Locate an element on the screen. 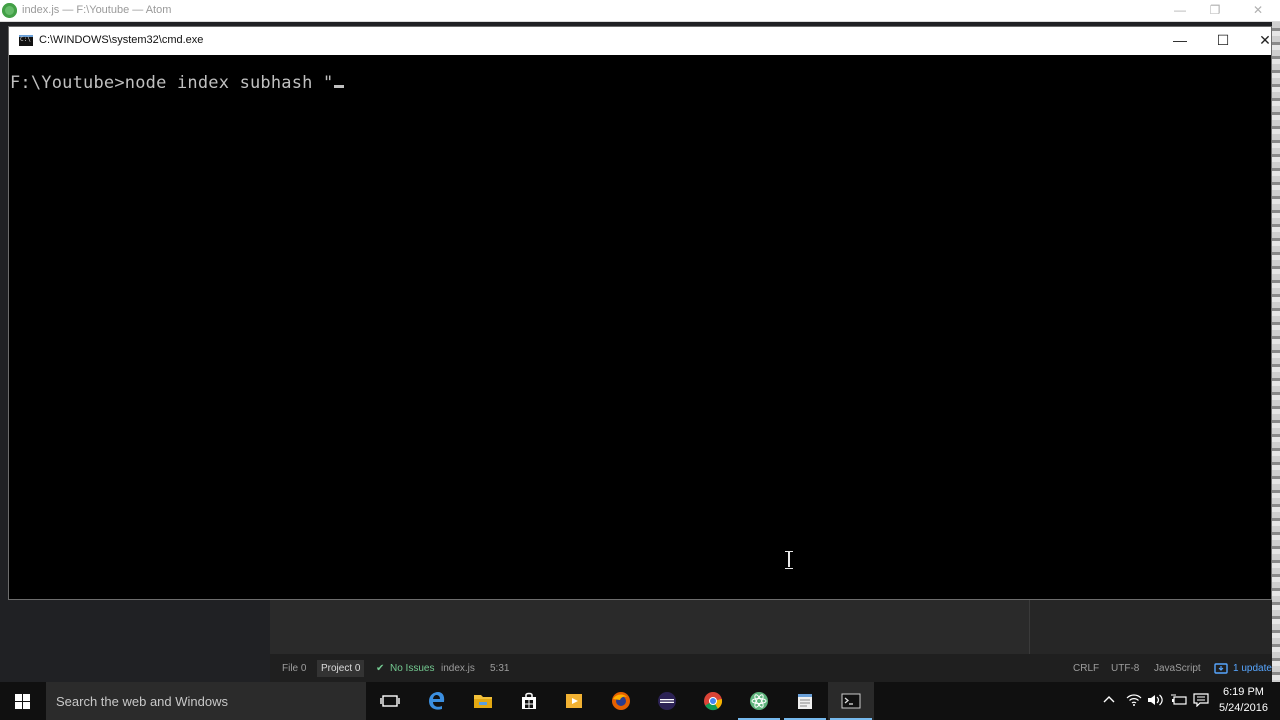 This screenshot has height=720, width=1280. cmd-maximize-button: ☐ is located at coordinates (1223, 41).